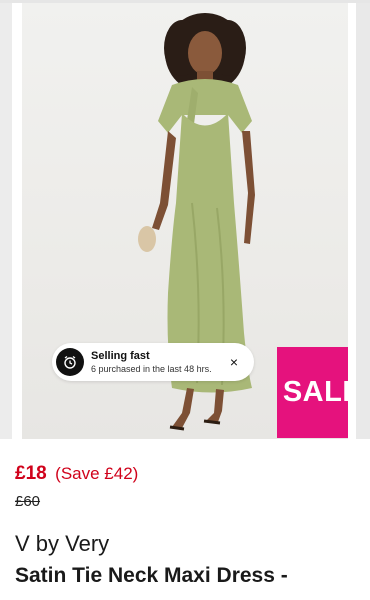 This screenshot has height=600, width=370. What do you see at coordinates (151, 575) in the screenshot?
I see `product-title: Satin Tie Neck Maxi Dress -` at bounding box center [151, 575].